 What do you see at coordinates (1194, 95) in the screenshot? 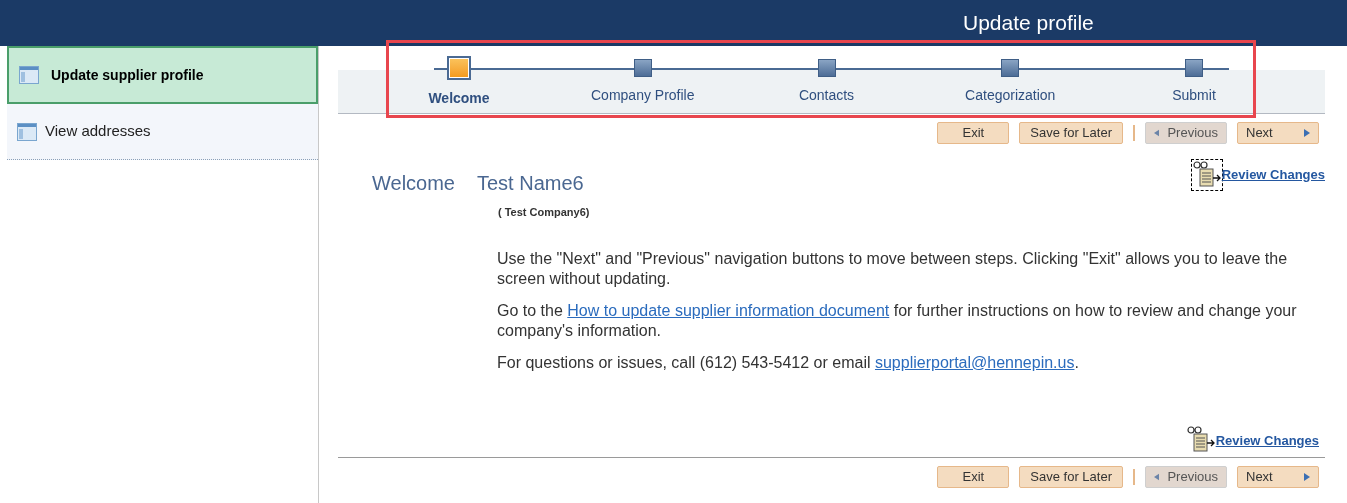
I see `step-label: Submit` at bounding box center [1194, 95].